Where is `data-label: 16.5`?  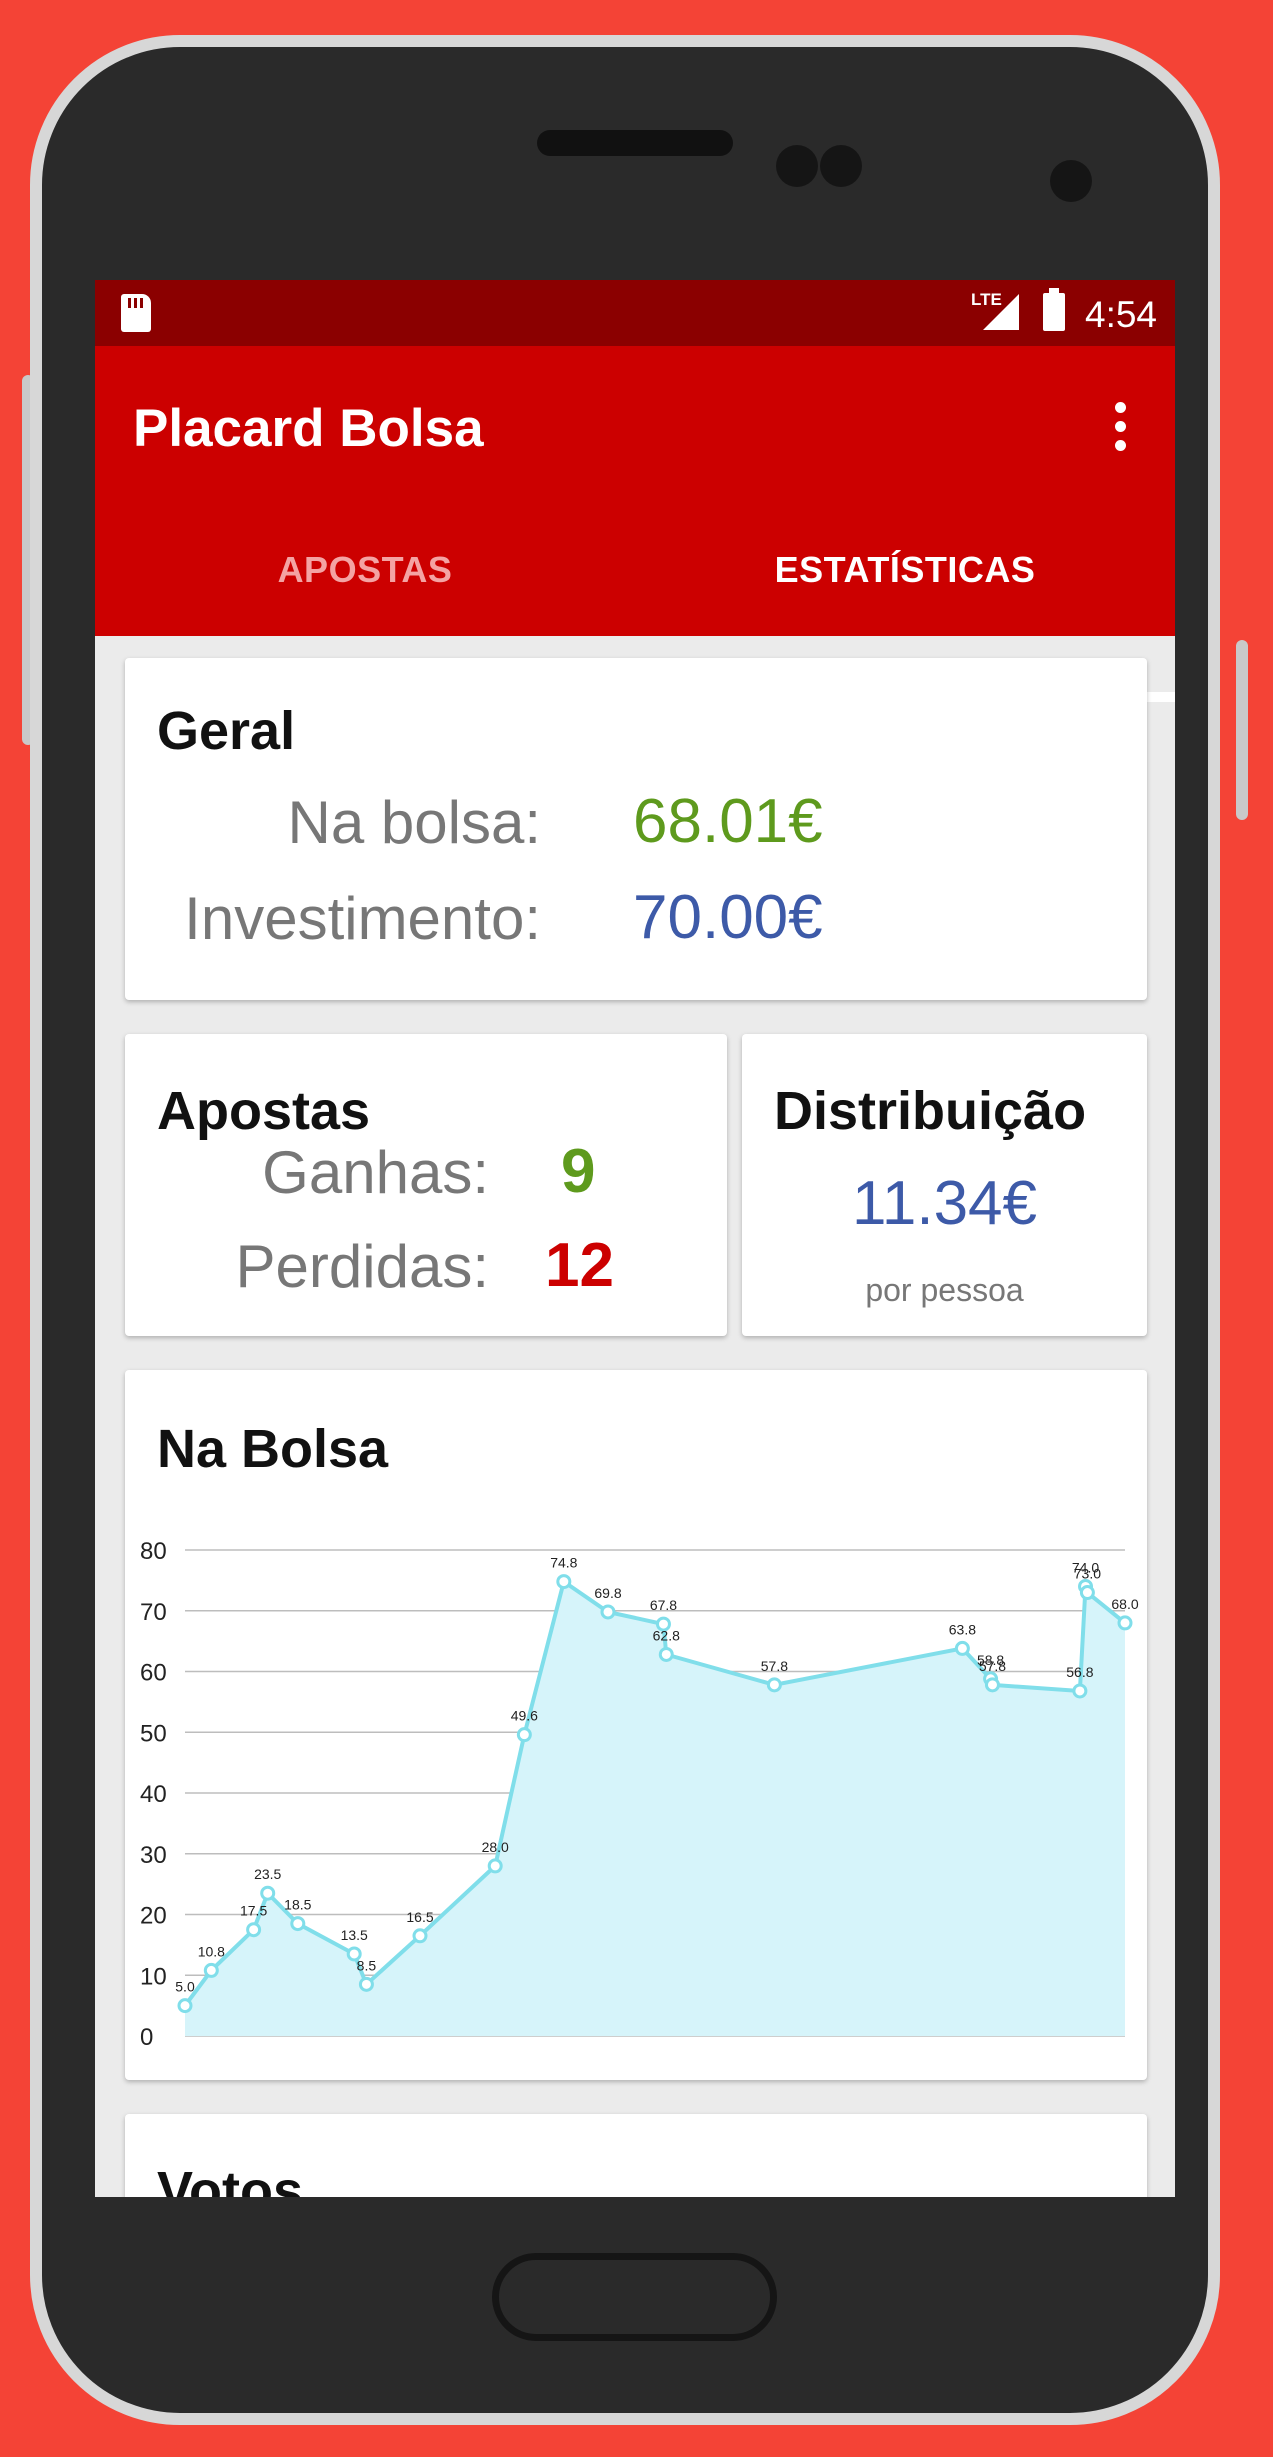
data-label: 16.5 is located at coordinates (419, 1917).